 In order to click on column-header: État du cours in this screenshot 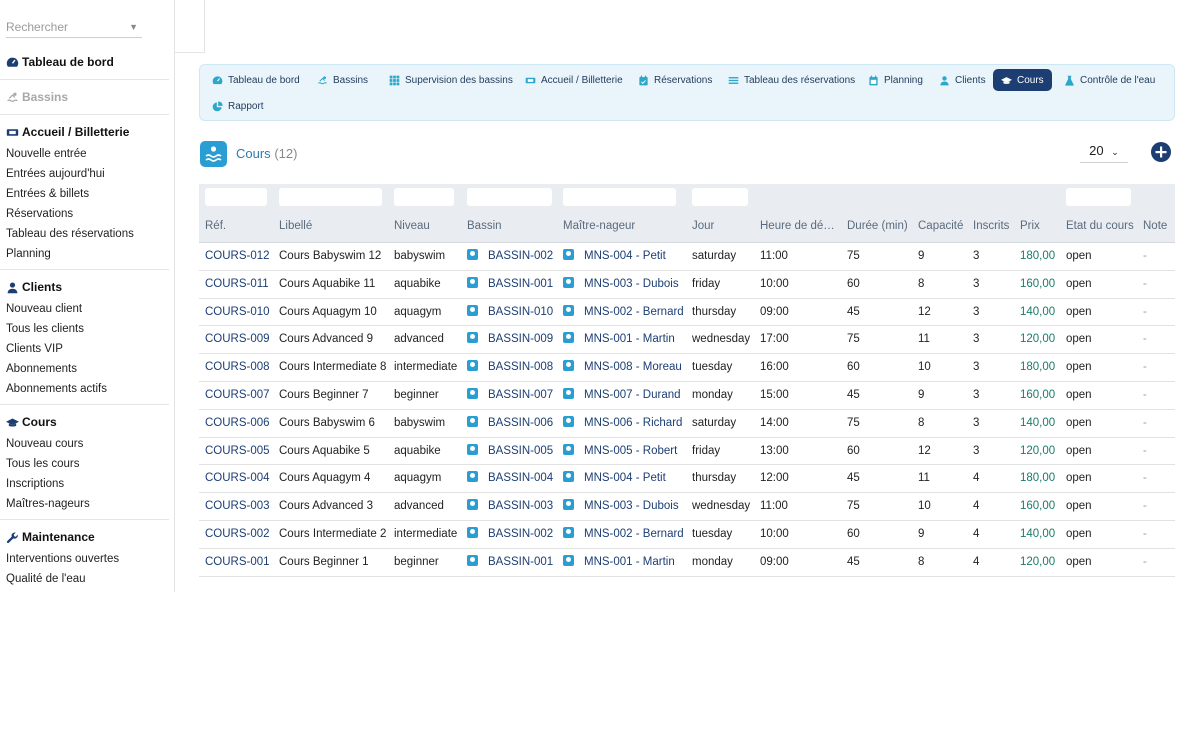, I will do `click(1100, 226)`.